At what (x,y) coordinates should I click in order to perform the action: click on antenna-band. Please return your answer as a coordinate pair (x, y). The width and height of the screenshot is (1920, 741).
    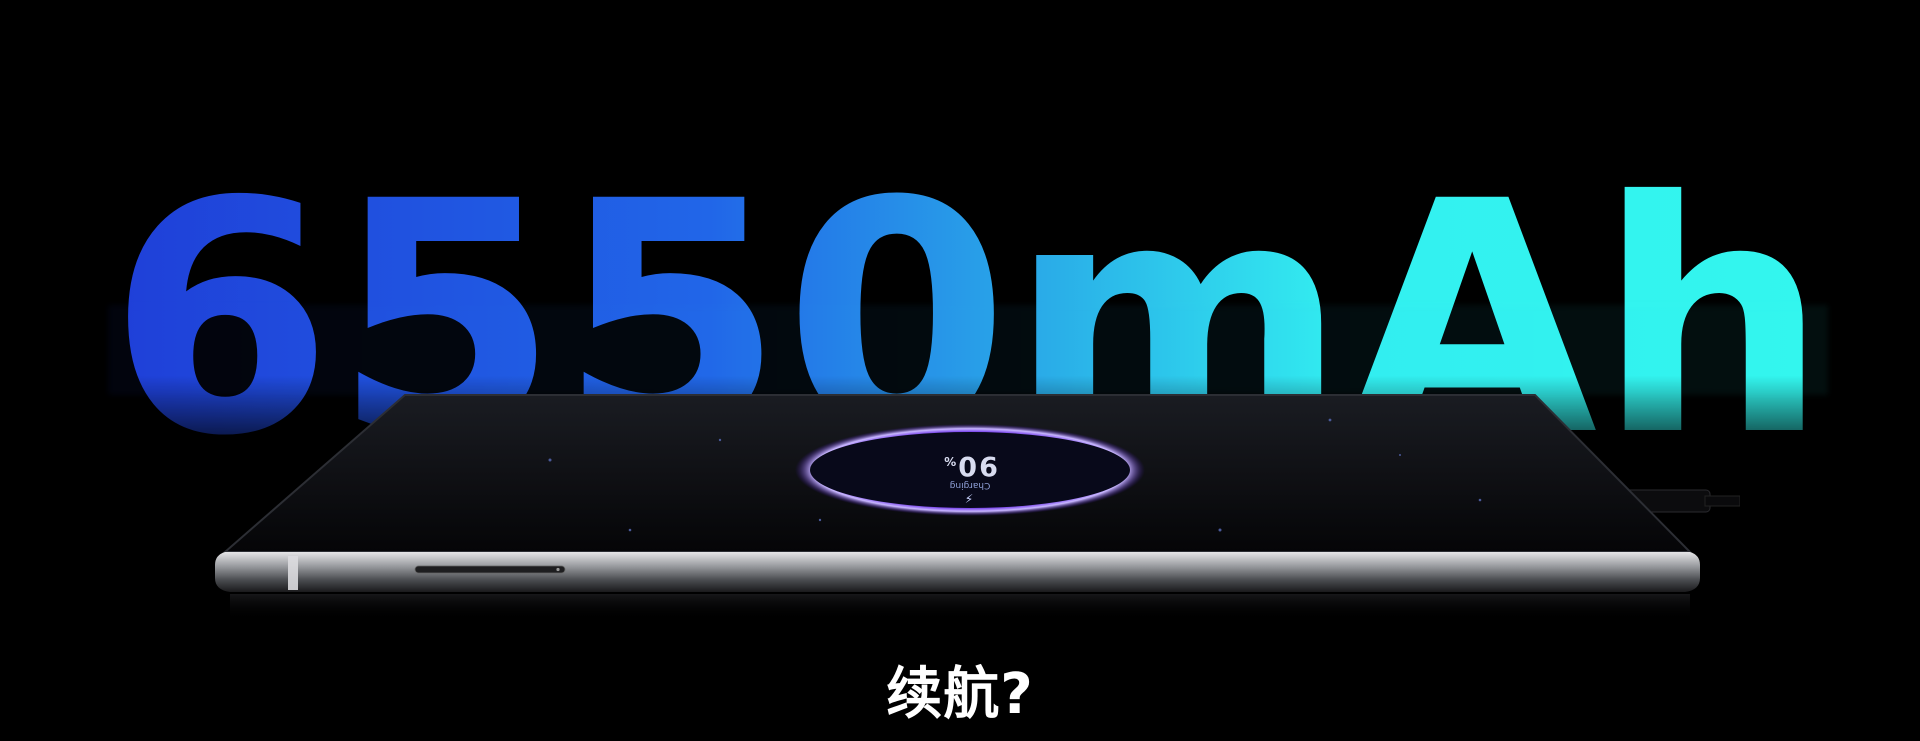
    Looking at the image, I should click on (293, 573).